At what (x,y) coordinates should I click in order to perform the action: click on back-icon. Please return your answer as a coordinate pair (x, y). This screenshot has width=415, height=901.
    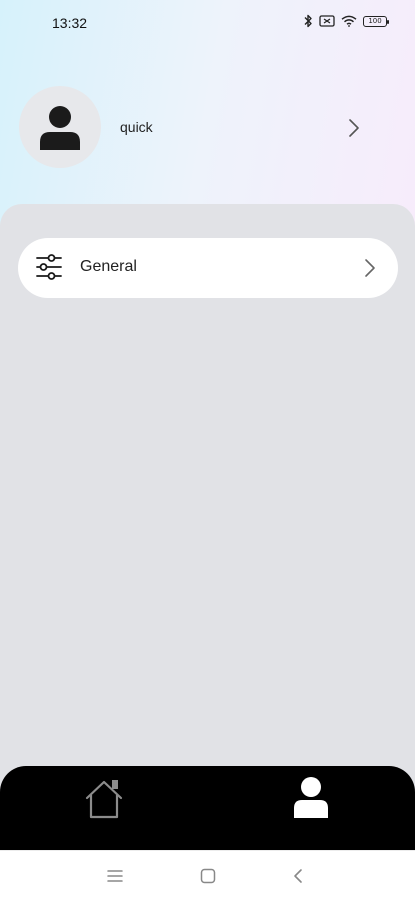
    Looking at the image, I should click on (298, 878).